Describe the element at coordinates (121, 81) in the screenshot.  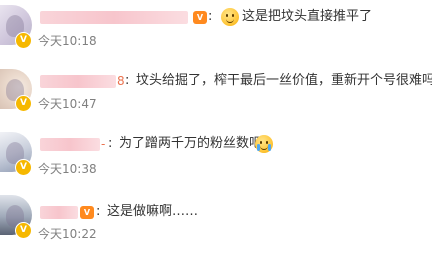
I see `username-suffix: 8` at that location.